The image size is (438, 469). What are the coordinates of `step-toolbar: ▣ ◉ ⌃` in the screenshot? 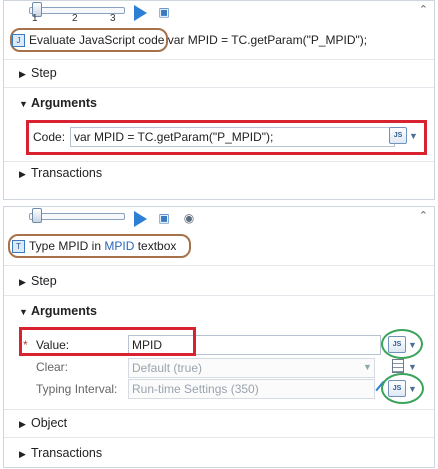 It's located at (219, 221).